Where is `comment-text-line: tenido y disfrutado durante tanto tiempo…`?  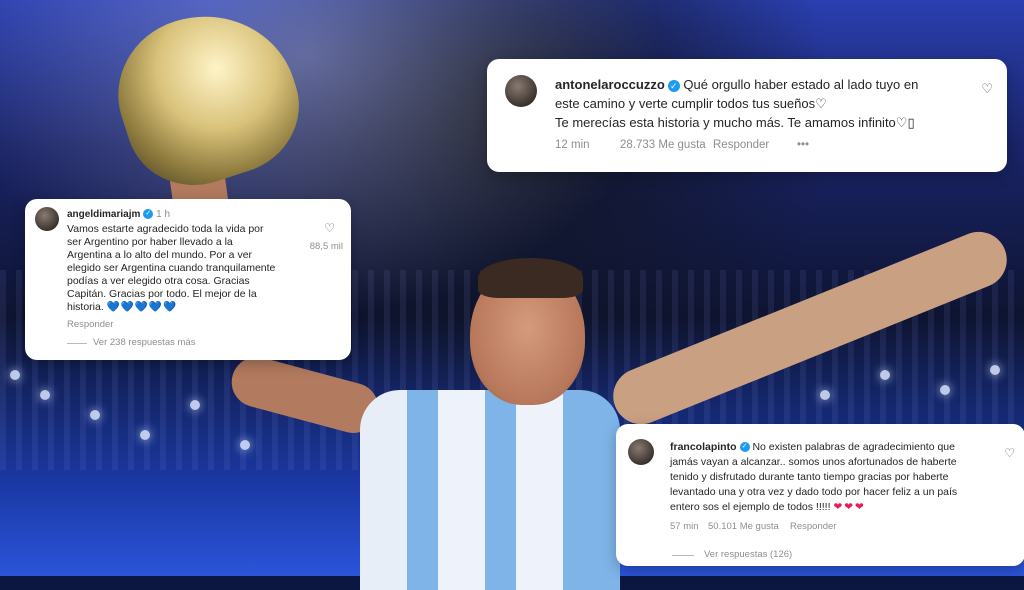 comment-text-line: tenido y disfrutado durante tanto tiempo… is located at coordinates (809, 477).